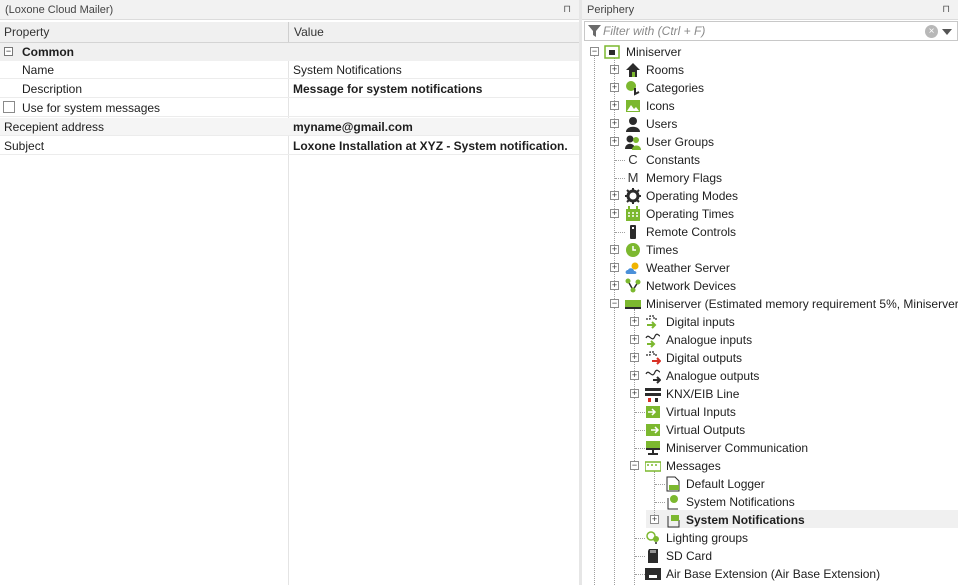 The height and width of the screenshot is (585, 958). I want to click on tree-node-icons: + Icons, so click(770, 106).